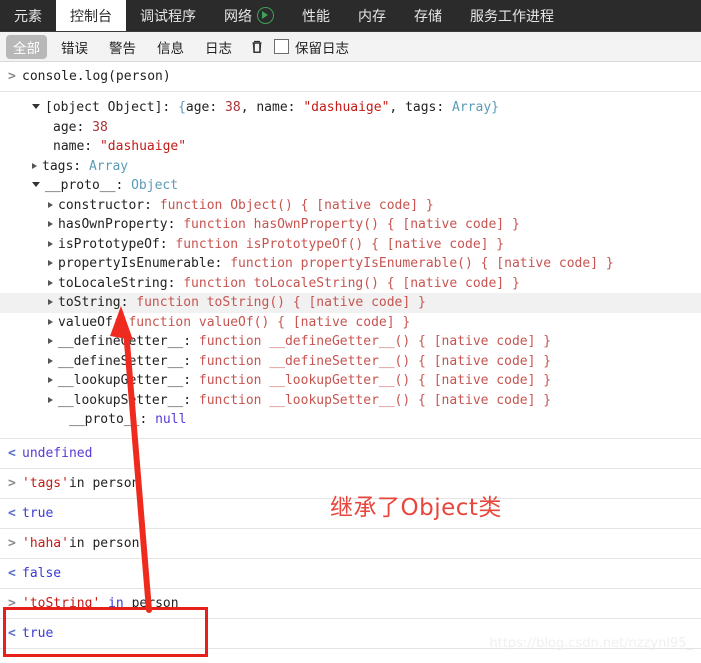 This screenshot has height=663, width=701. I want to click on object-property-row: name: "dashuaige", so click(350, 147).